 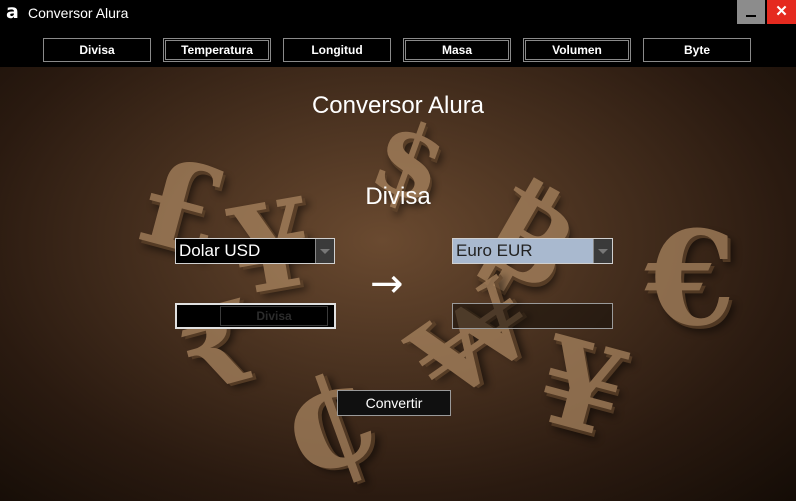 I want to click on yen-symbol-decoration-2: ¥, so click(x=582, y=387).